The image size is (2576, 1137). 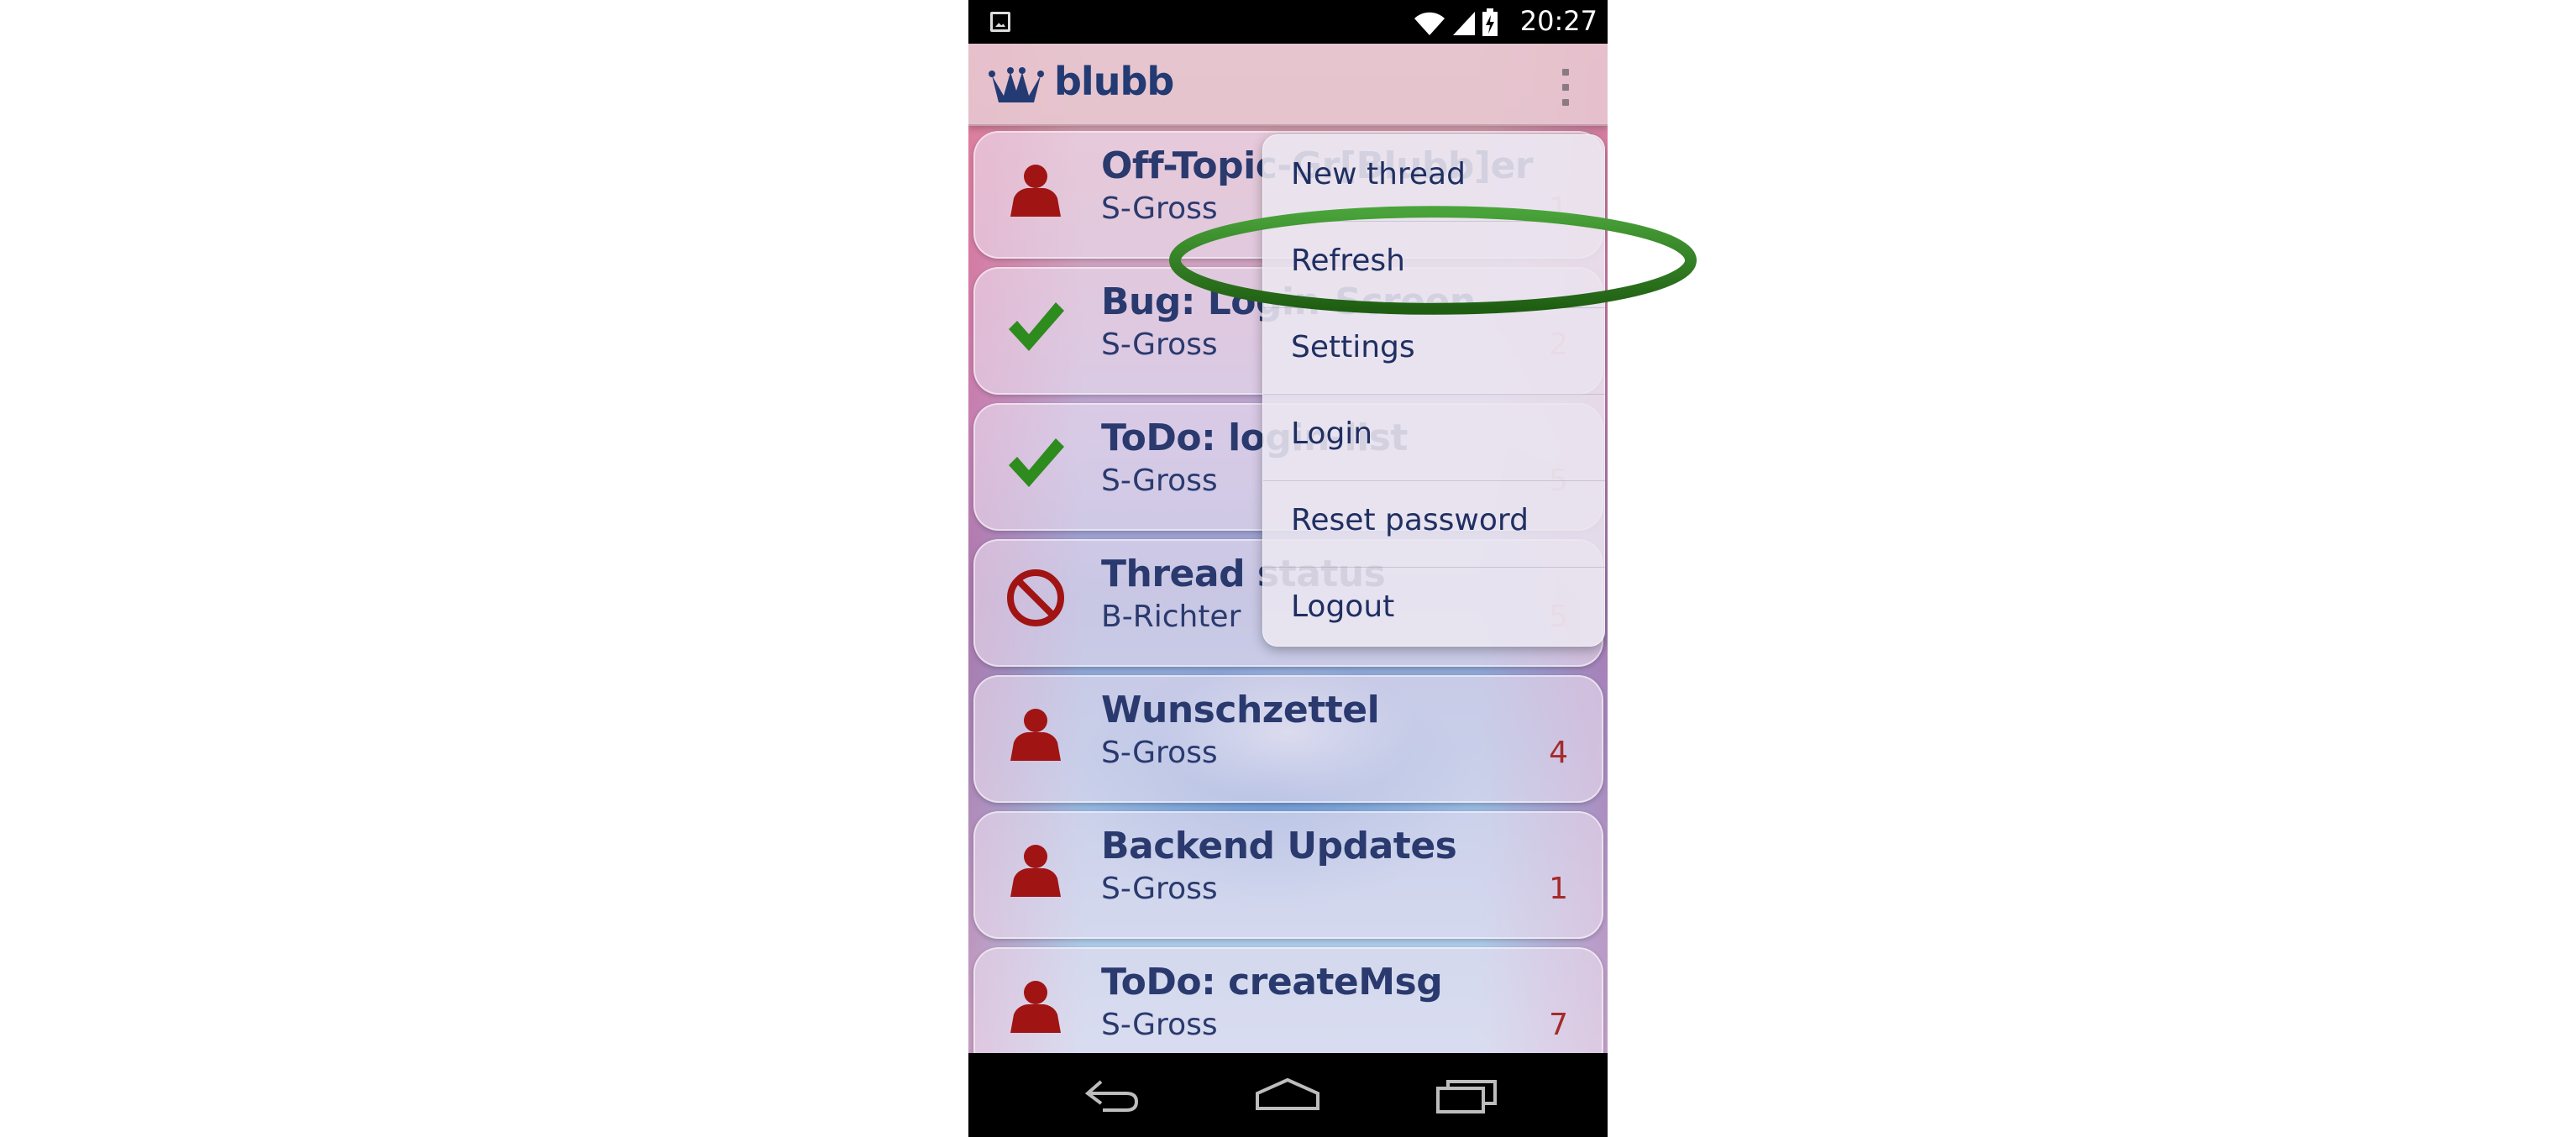 What do you see at coordinates (1288, 85) in the screenshot?
I see `action-bar: blubb` at bounding box center [1288, 85].